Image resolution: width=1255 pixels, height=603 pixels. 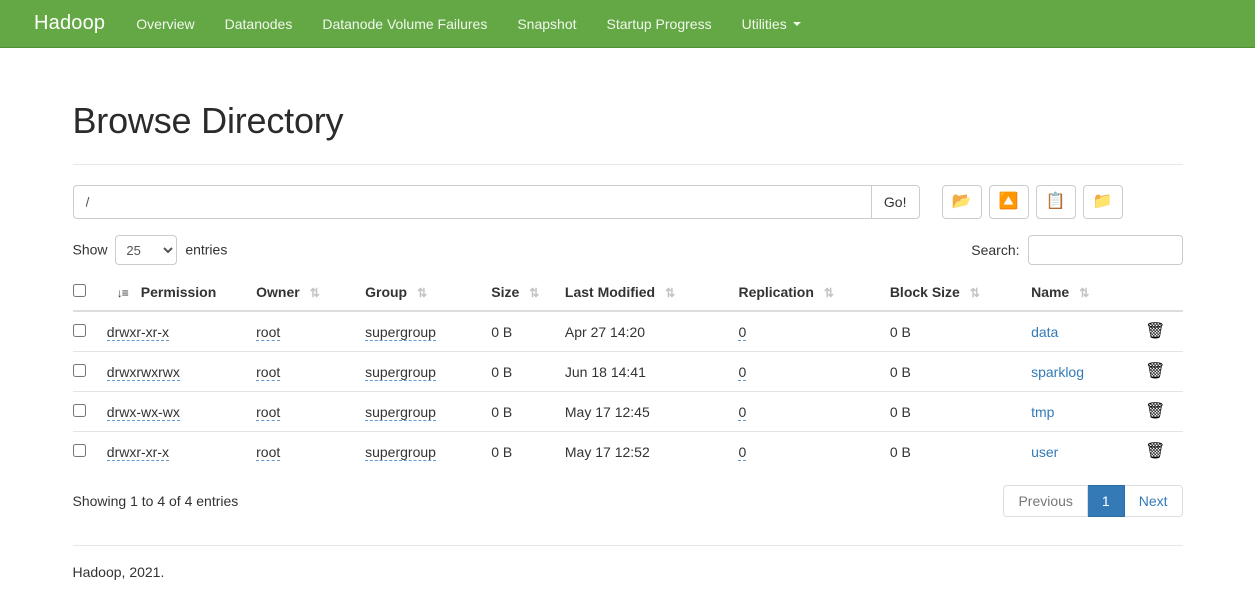 What do you see at coordinates (1057, 372) in the screenshot?
I see `file-name-link: sparklog` at bounding box center [1057, 372].